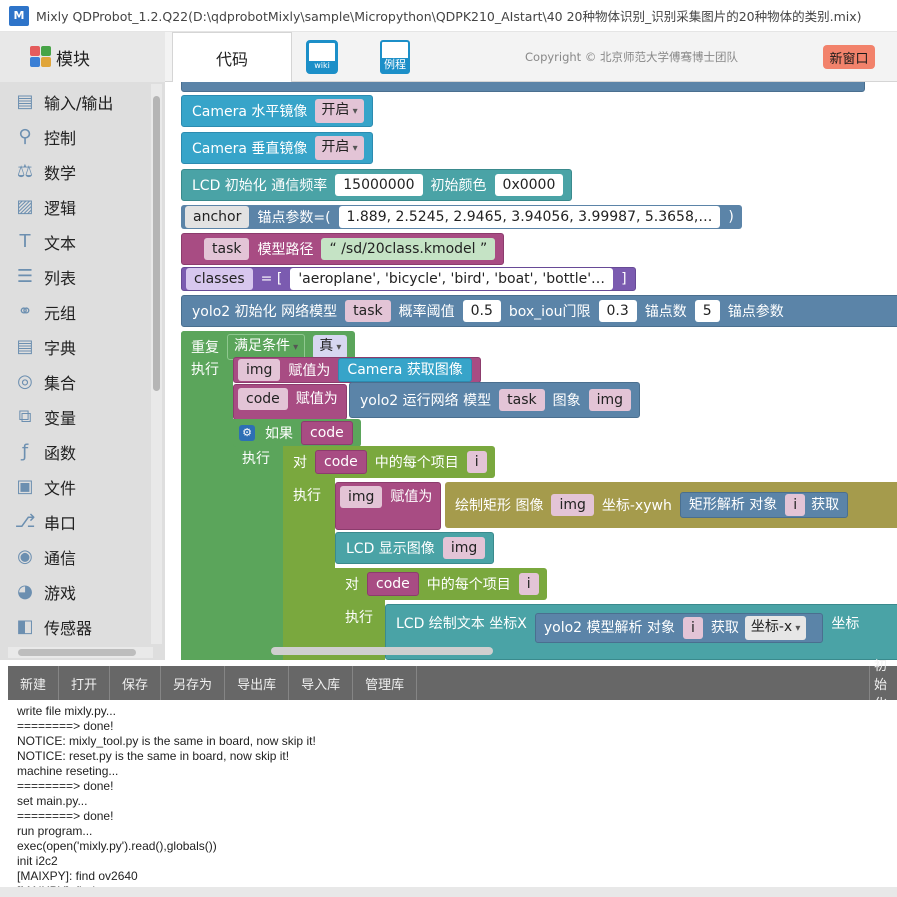  What do you see at coordinates (307, 496) in the screenshot?
I see `exec-label-3: 执行` at bounding box center [307, 496].